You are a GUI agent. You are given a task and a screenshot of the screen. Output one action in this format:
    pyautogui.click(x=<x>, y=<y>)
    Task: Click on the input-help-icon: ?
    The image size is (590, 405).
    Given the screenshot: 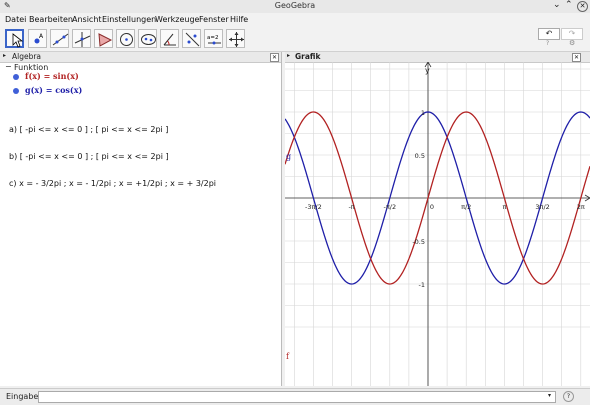 What is the action you would take?
    pyautogui.click(x=568, y=396)
    